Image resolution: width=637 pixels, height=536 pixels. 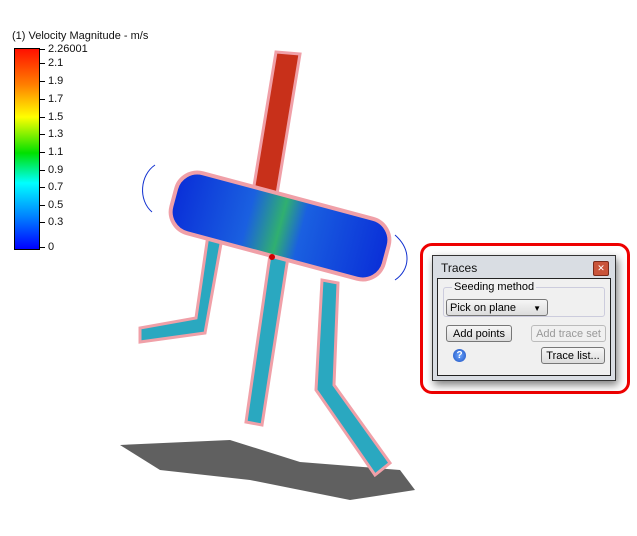 I want to click on legend-tick: 0.7, so click(x=51, y=187).